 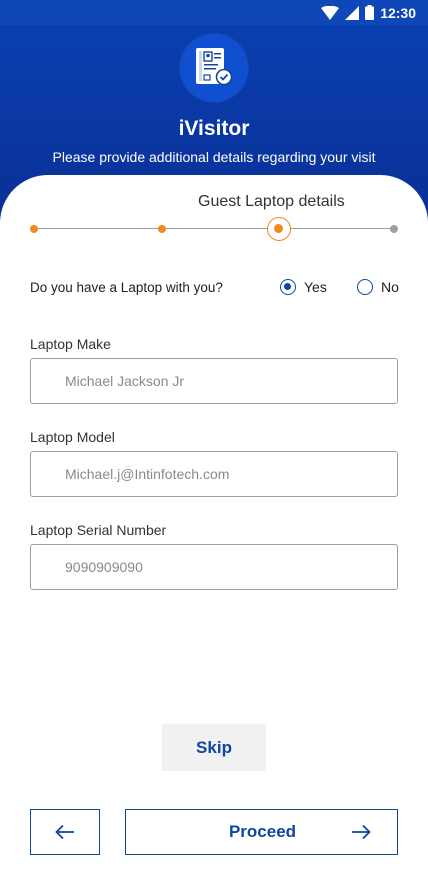 I want to click on laptop-question: Do you have a Laptop with you?, so click(x=126, y=287).